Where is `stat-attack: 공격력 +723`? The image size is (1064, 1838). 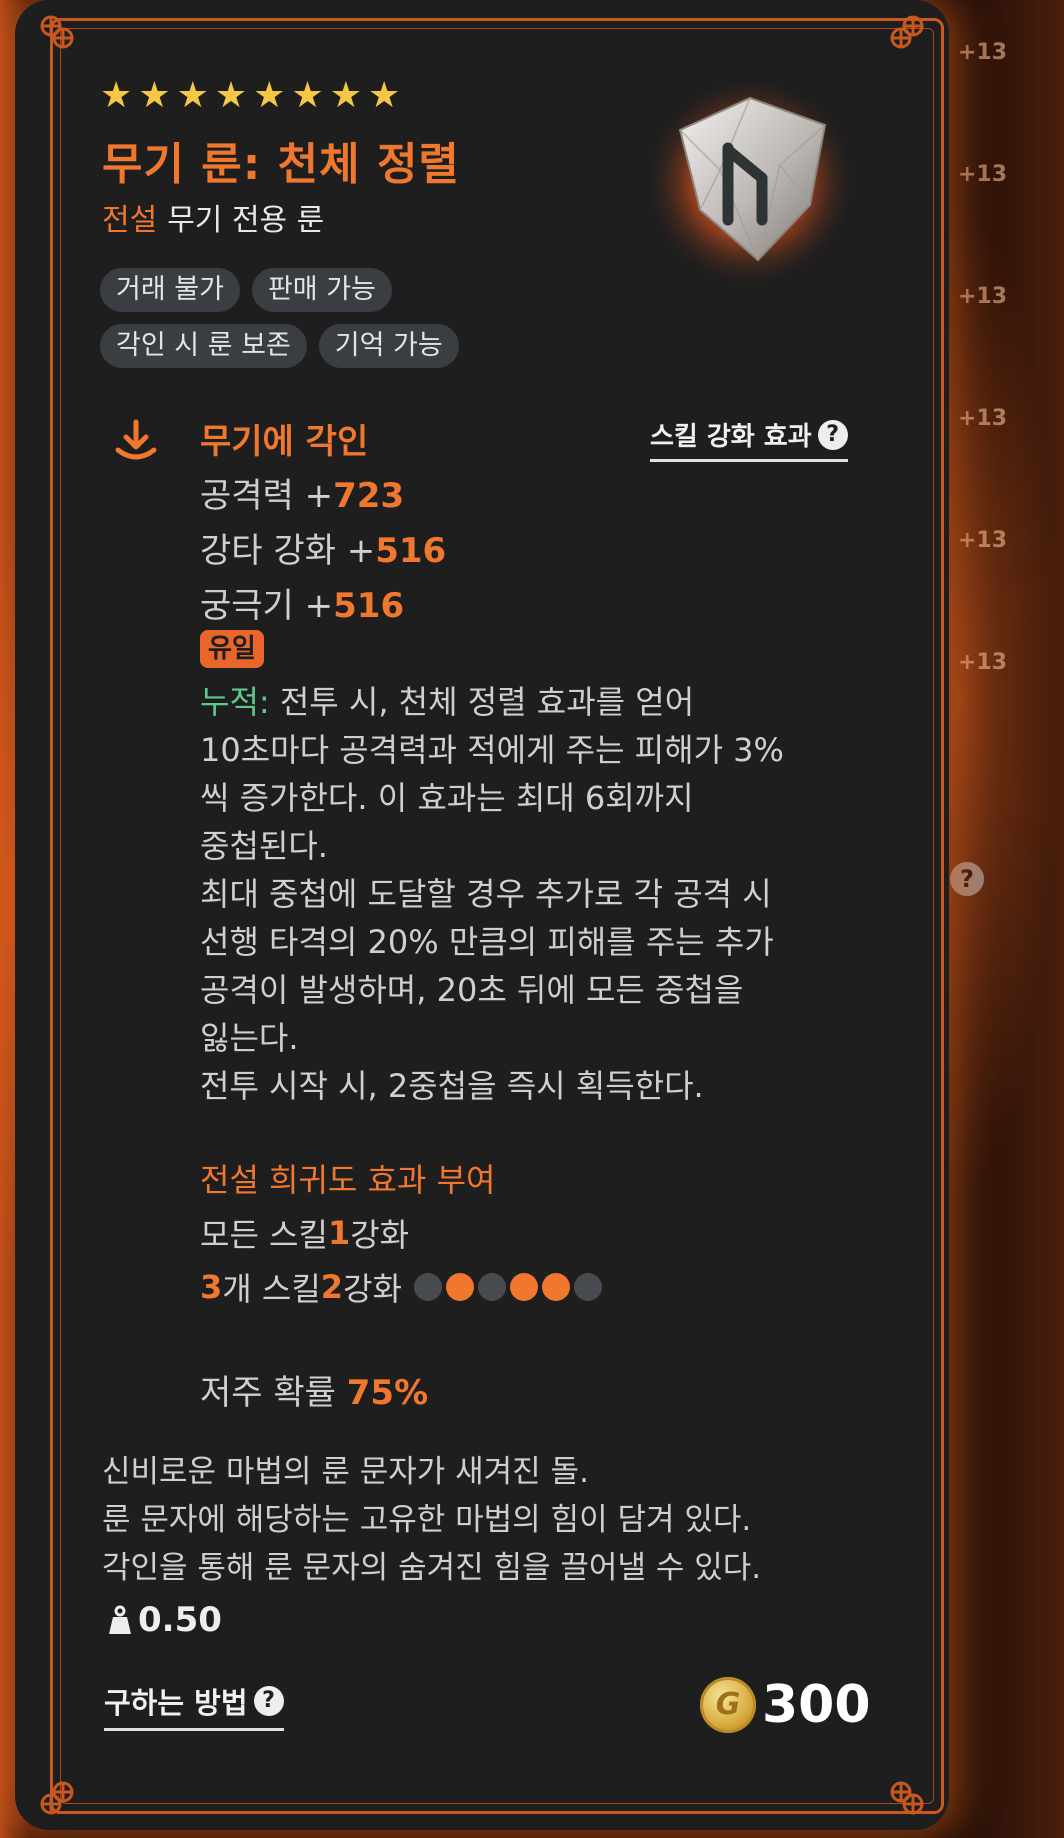
stat-attack: 공격력 +723 is located at coordinates (302, 492).